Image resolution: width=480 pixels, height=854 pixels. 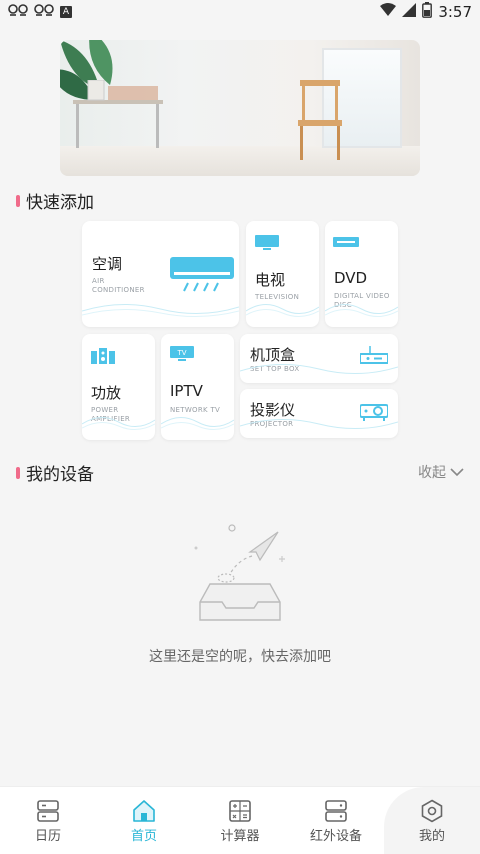 I want to click on card-title: 空调, so click(x=107, y=264).